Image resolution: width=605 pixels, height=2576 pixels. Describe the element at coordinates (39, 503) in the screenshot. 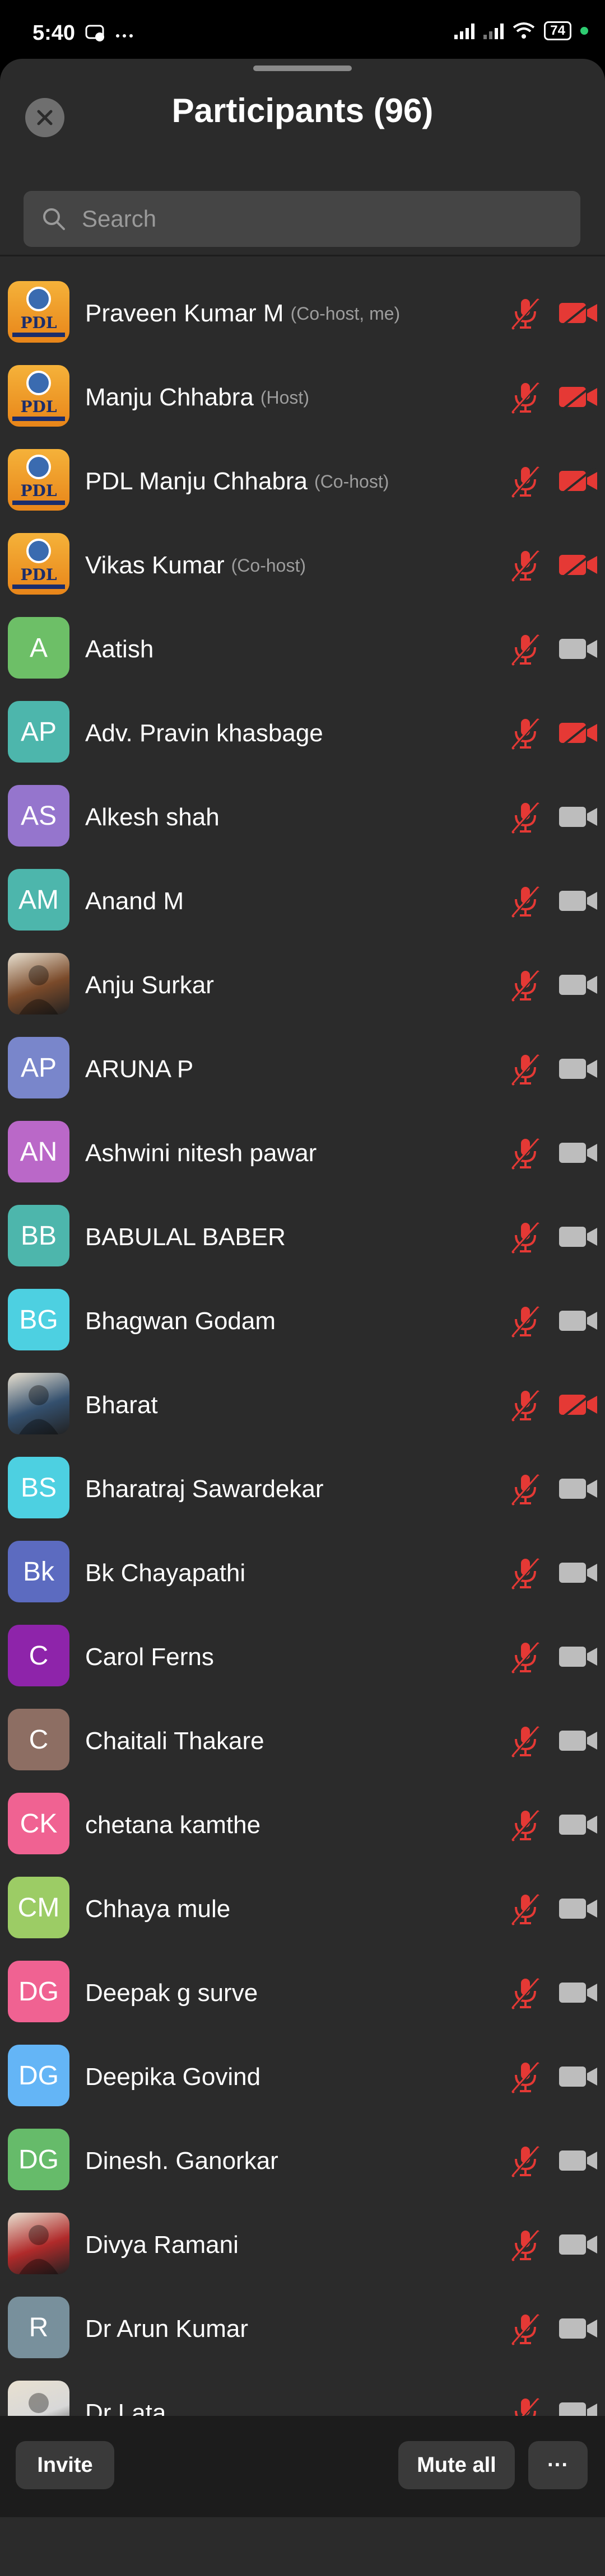

I see `logo-strip` at that location.